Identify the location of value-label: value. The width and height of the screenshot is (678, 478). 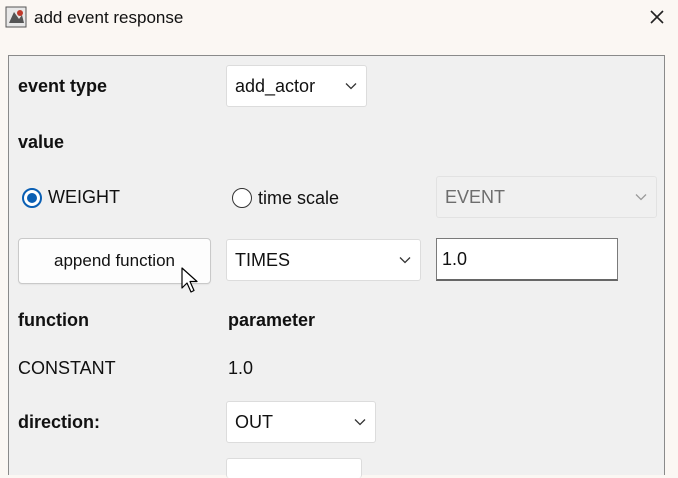
(41, 142).